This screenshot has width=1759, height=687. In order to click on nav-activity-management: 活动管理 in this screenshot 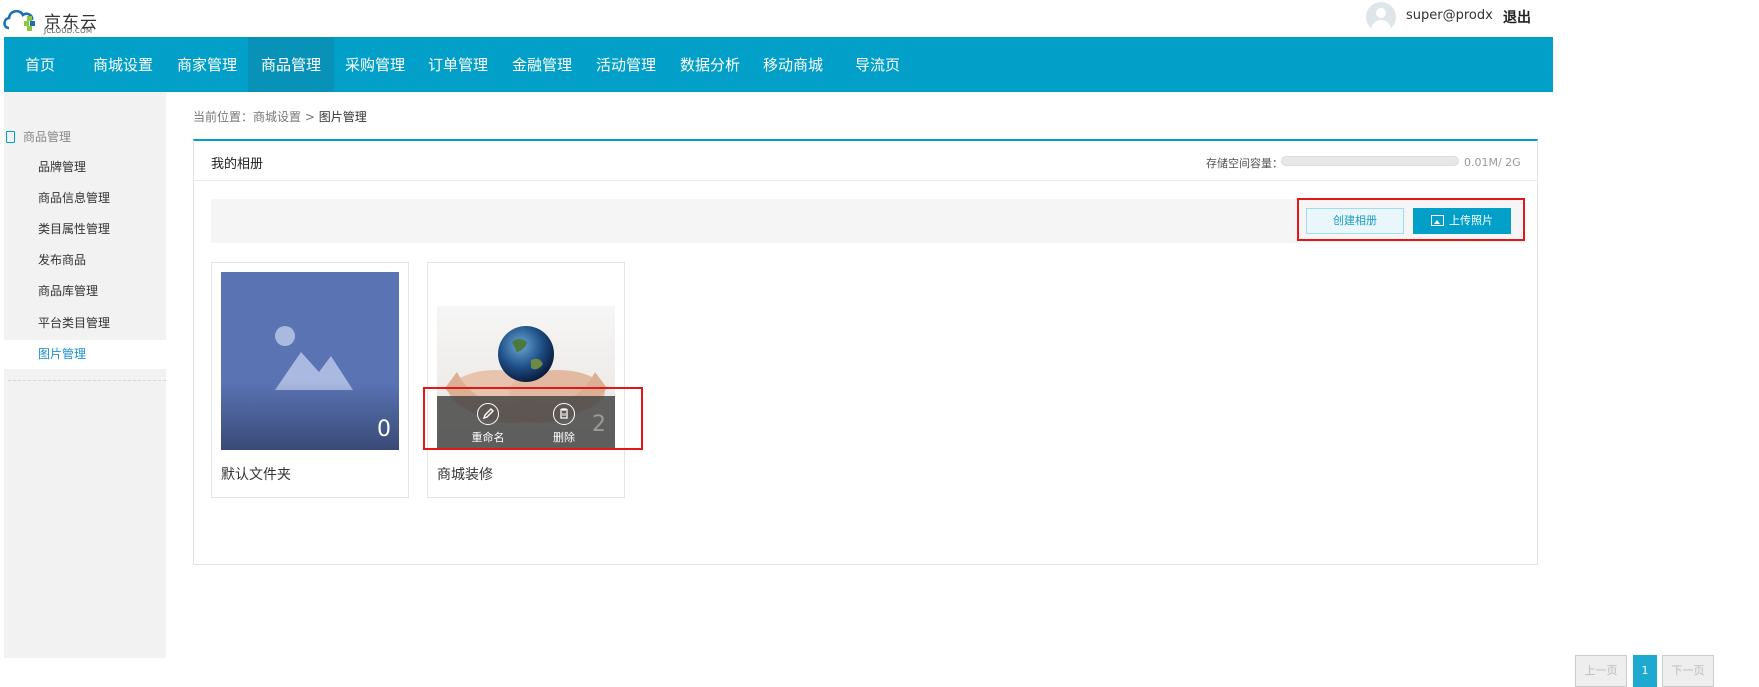, I will do `click(626, 64)`.